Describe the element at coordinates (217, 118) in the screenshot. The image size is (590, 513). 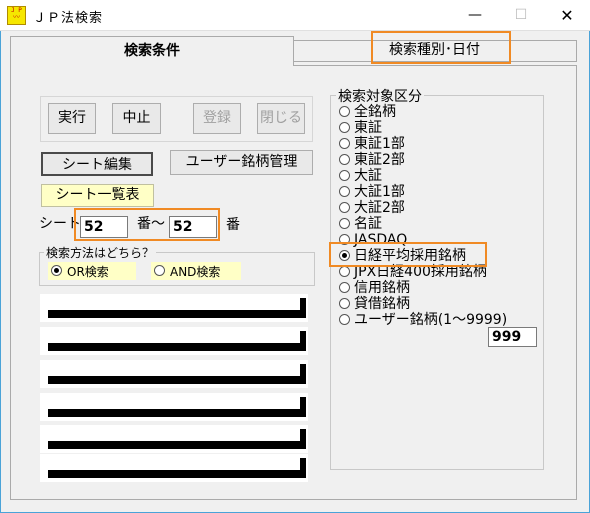
I see `register-button: 登録` at that location.